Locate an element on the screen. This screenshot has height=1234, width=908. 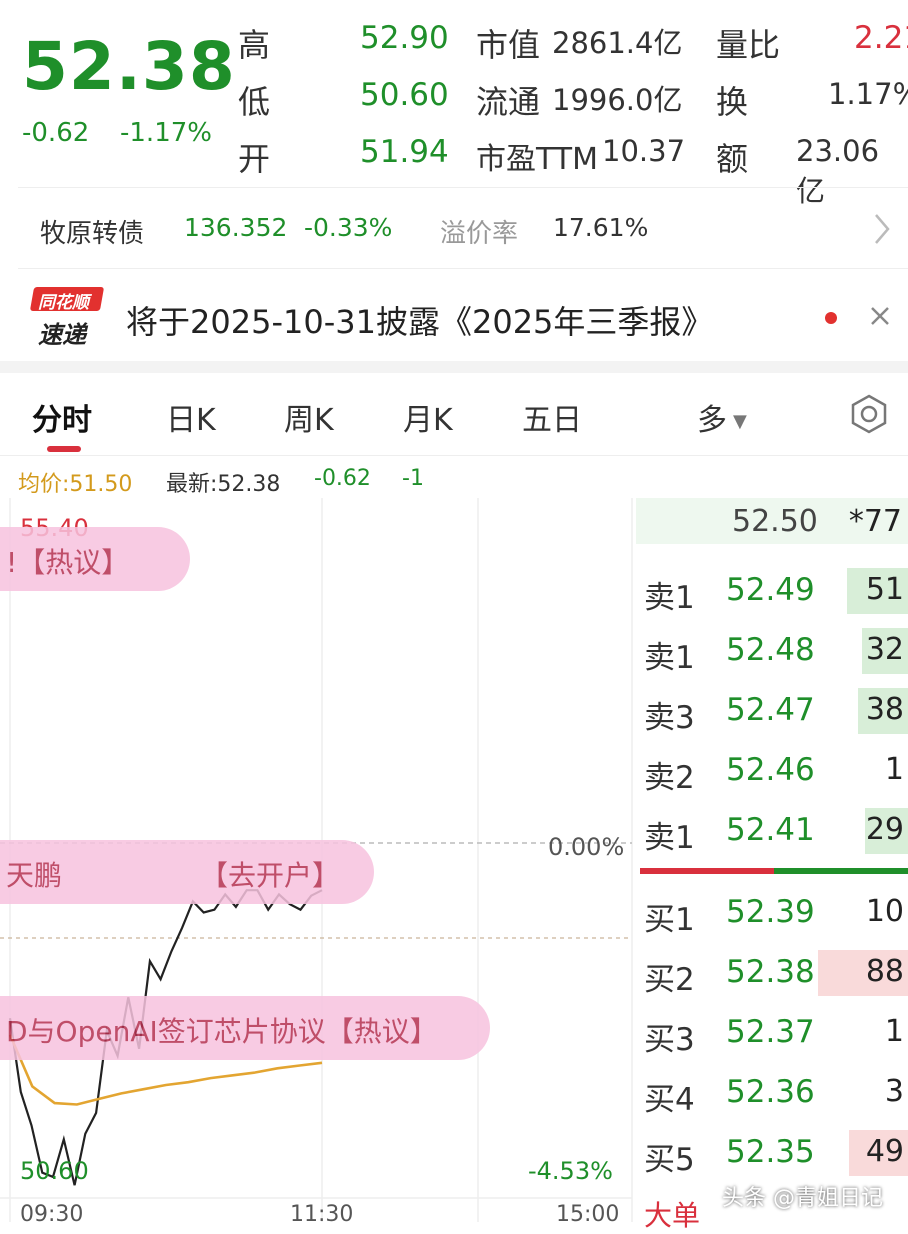
time-open: 09:30 is located at coordinates (52, 1214).